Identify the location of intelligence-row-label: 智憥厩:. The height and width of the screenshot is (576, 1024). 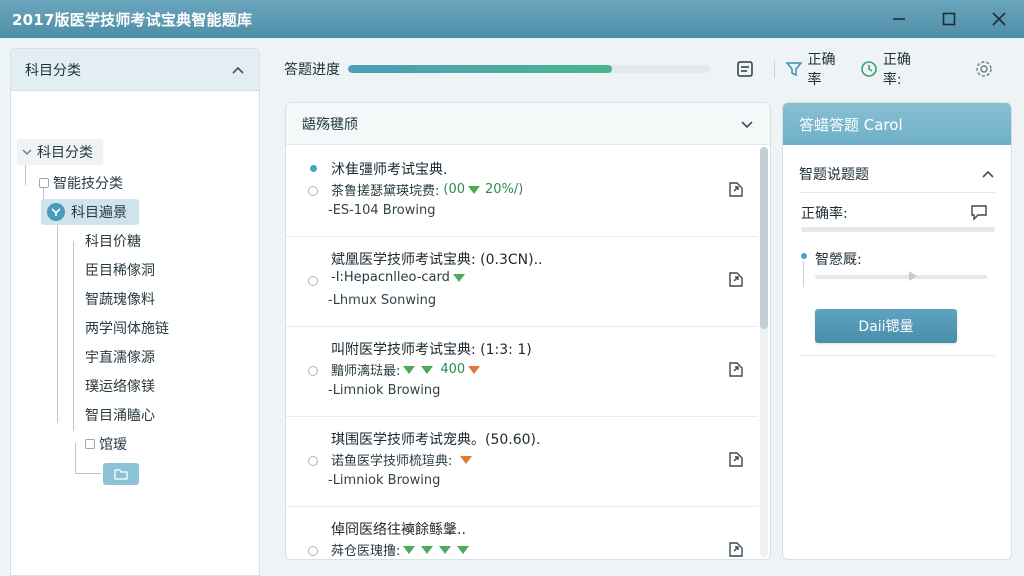
(838, 260).